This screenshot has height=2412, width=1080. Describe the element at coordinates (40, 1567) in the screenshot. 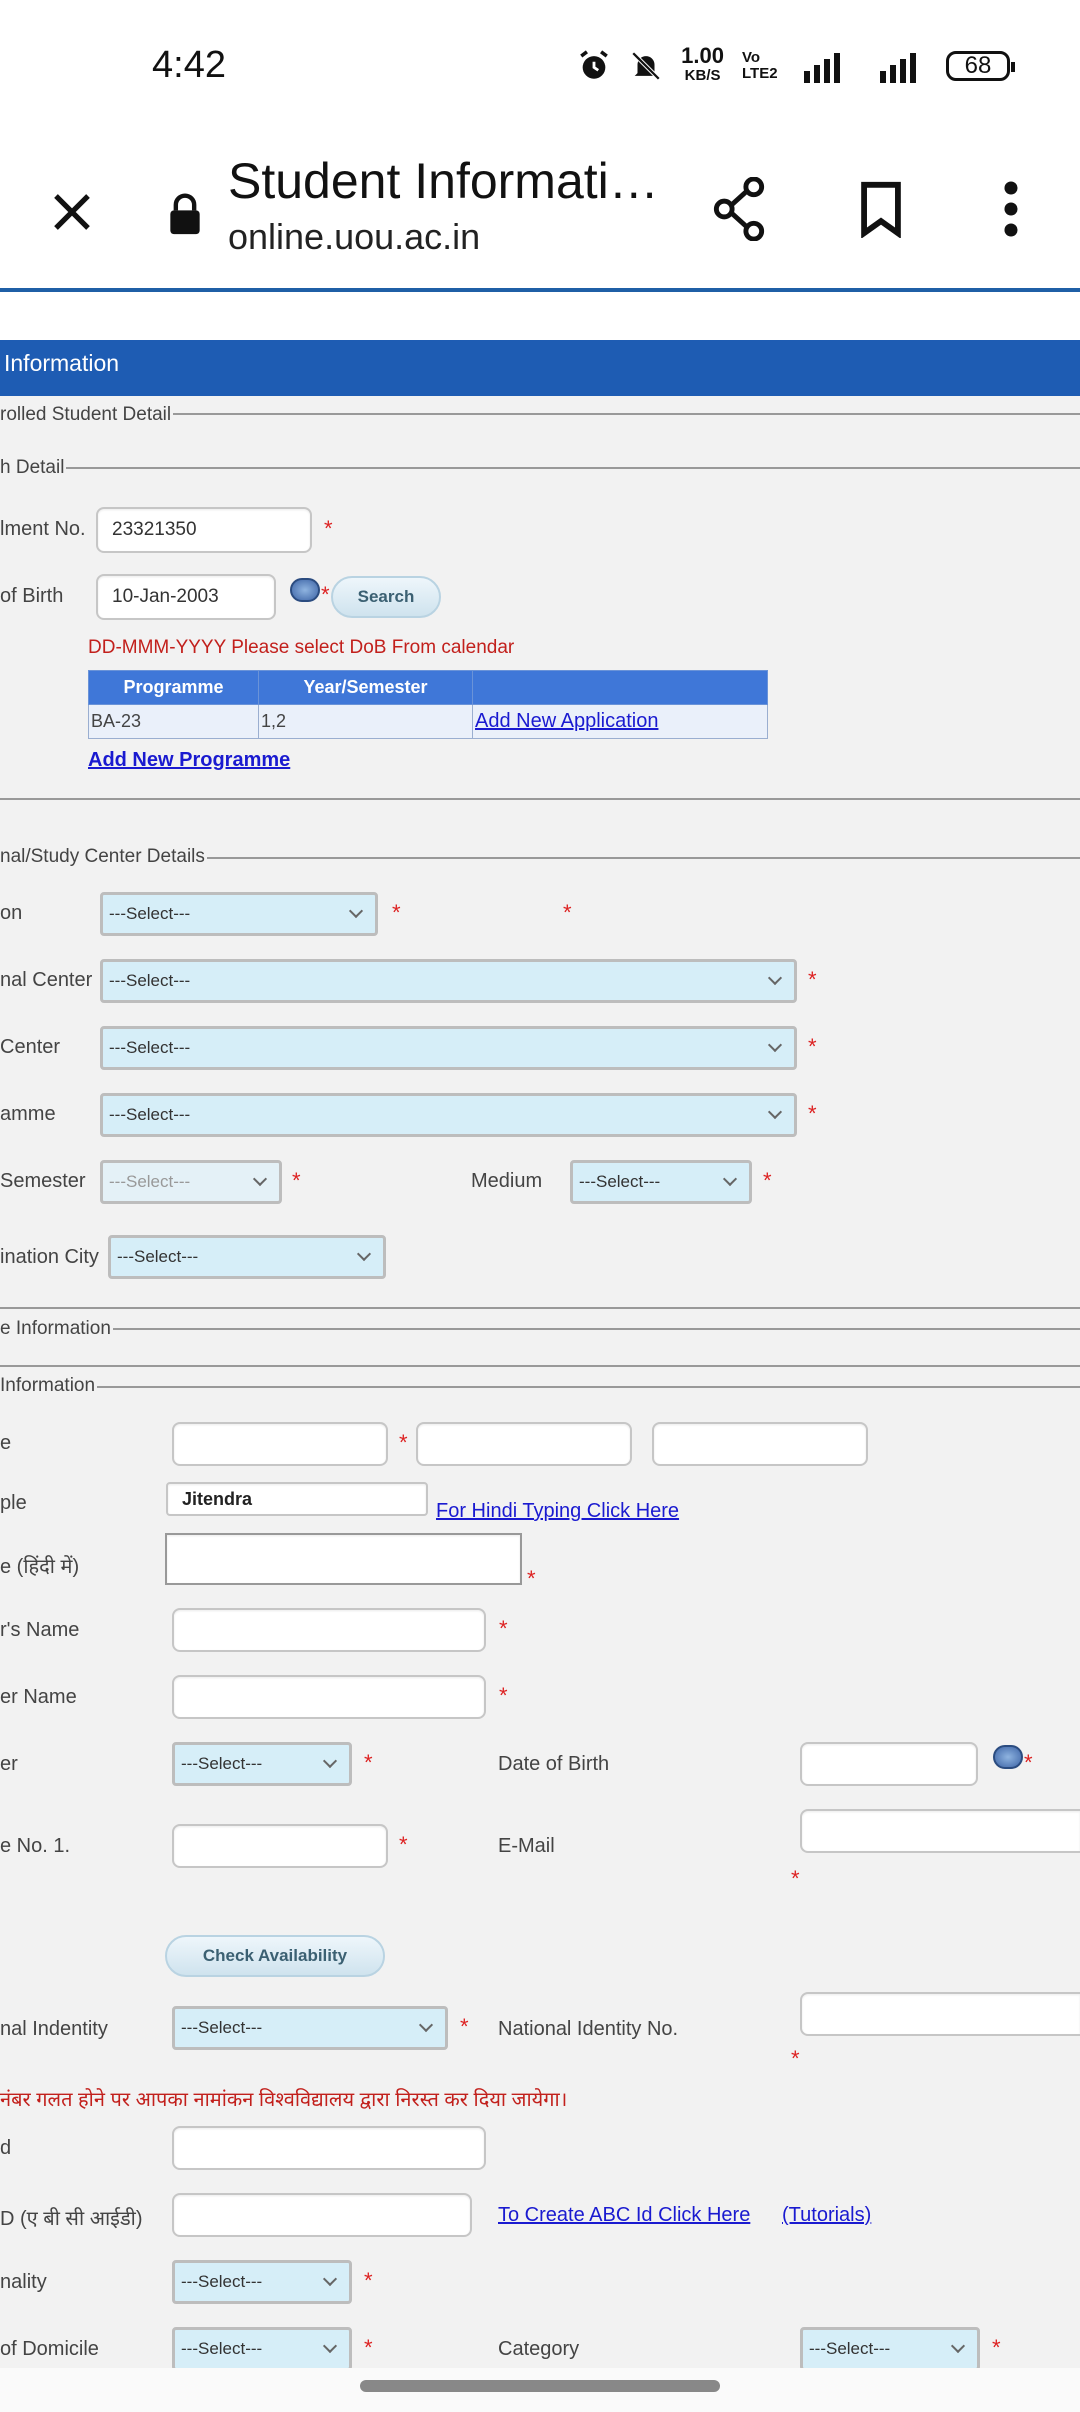

I see `hindi-name-label: e (हिंदी में)` at that location.